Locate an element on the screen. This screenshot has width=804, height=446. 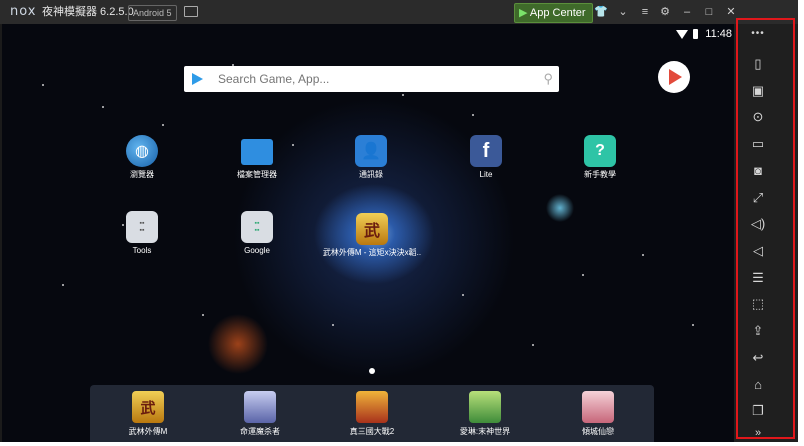
dock-app-label: 愛琳:末神世界 is located at coordinates (485, 431).